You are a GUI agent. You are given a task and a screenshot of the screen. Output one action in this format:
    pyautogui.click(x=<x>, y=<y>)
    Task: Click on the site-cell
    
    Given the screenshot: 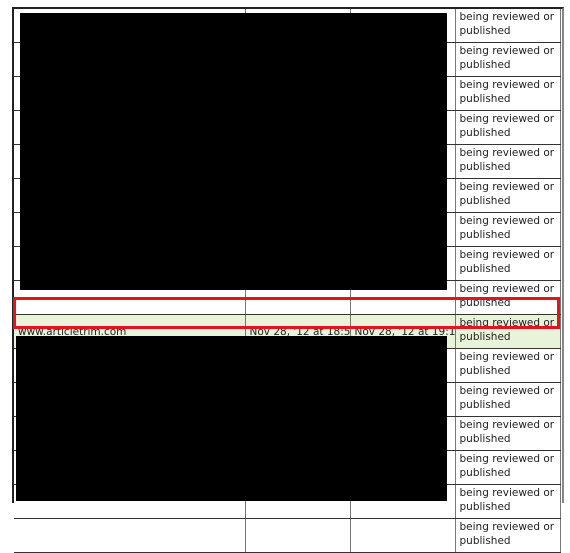 What is the action you would take?
    pyautogui.click(x=130, y=535)
    